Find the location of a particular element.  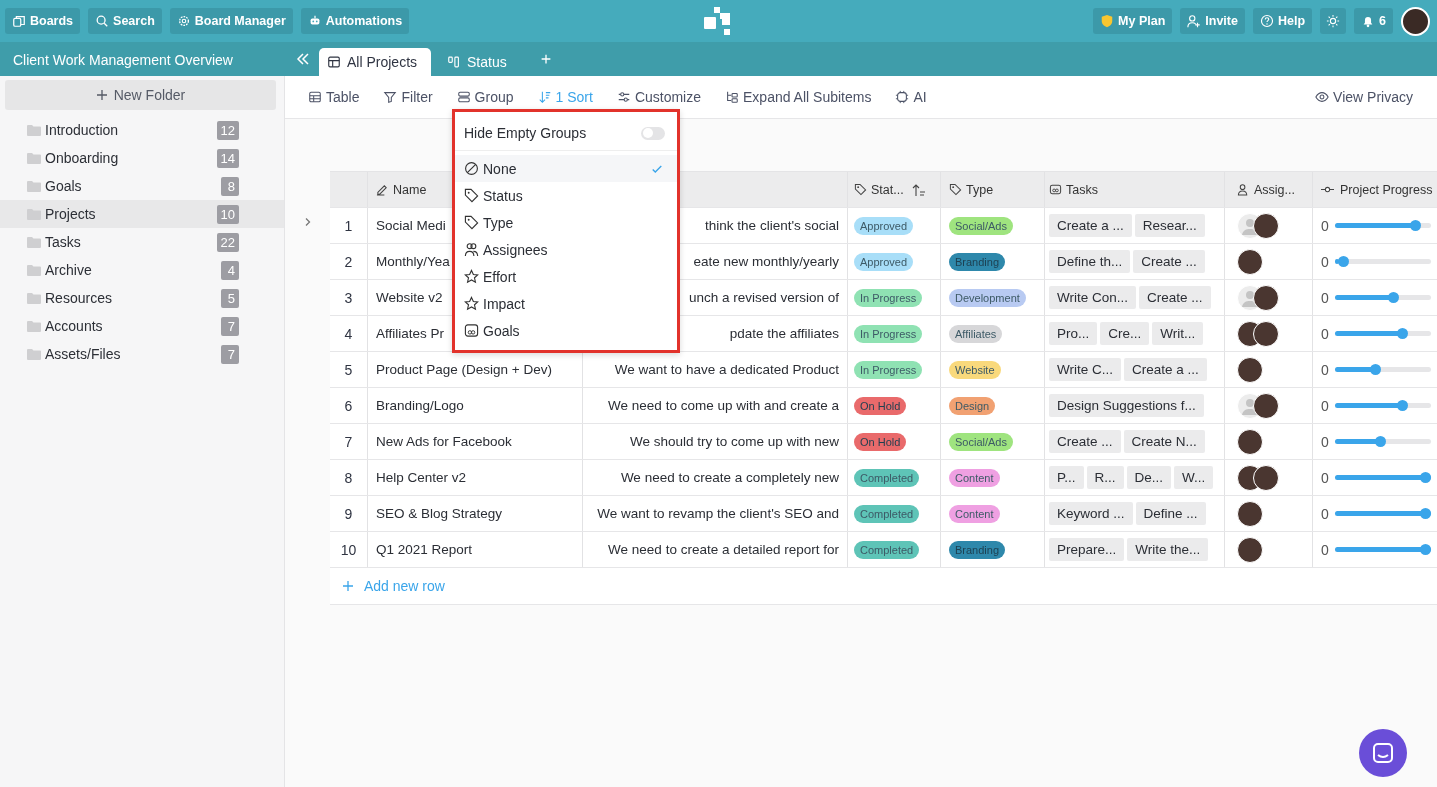

folder-item: Accounts 7 is located at coordinates (142, 326).